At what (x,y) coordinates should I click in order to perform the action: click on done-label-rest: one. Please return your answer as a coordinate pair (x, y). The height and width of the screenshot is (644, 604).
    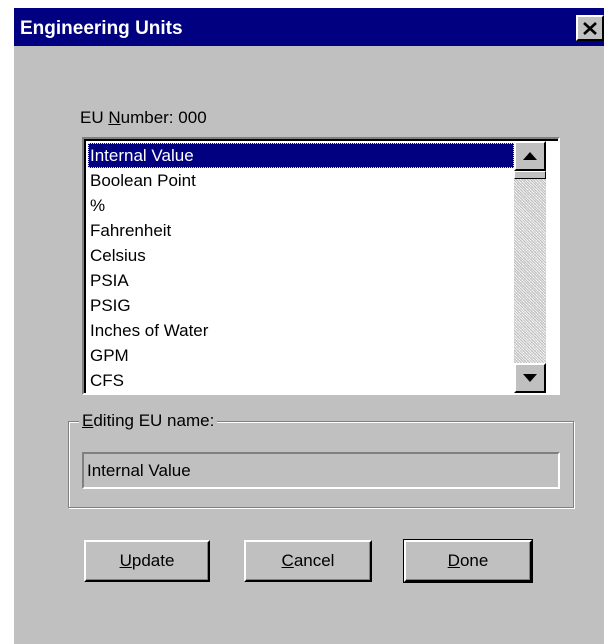
    Looking at the image, I should click on (474, 560).